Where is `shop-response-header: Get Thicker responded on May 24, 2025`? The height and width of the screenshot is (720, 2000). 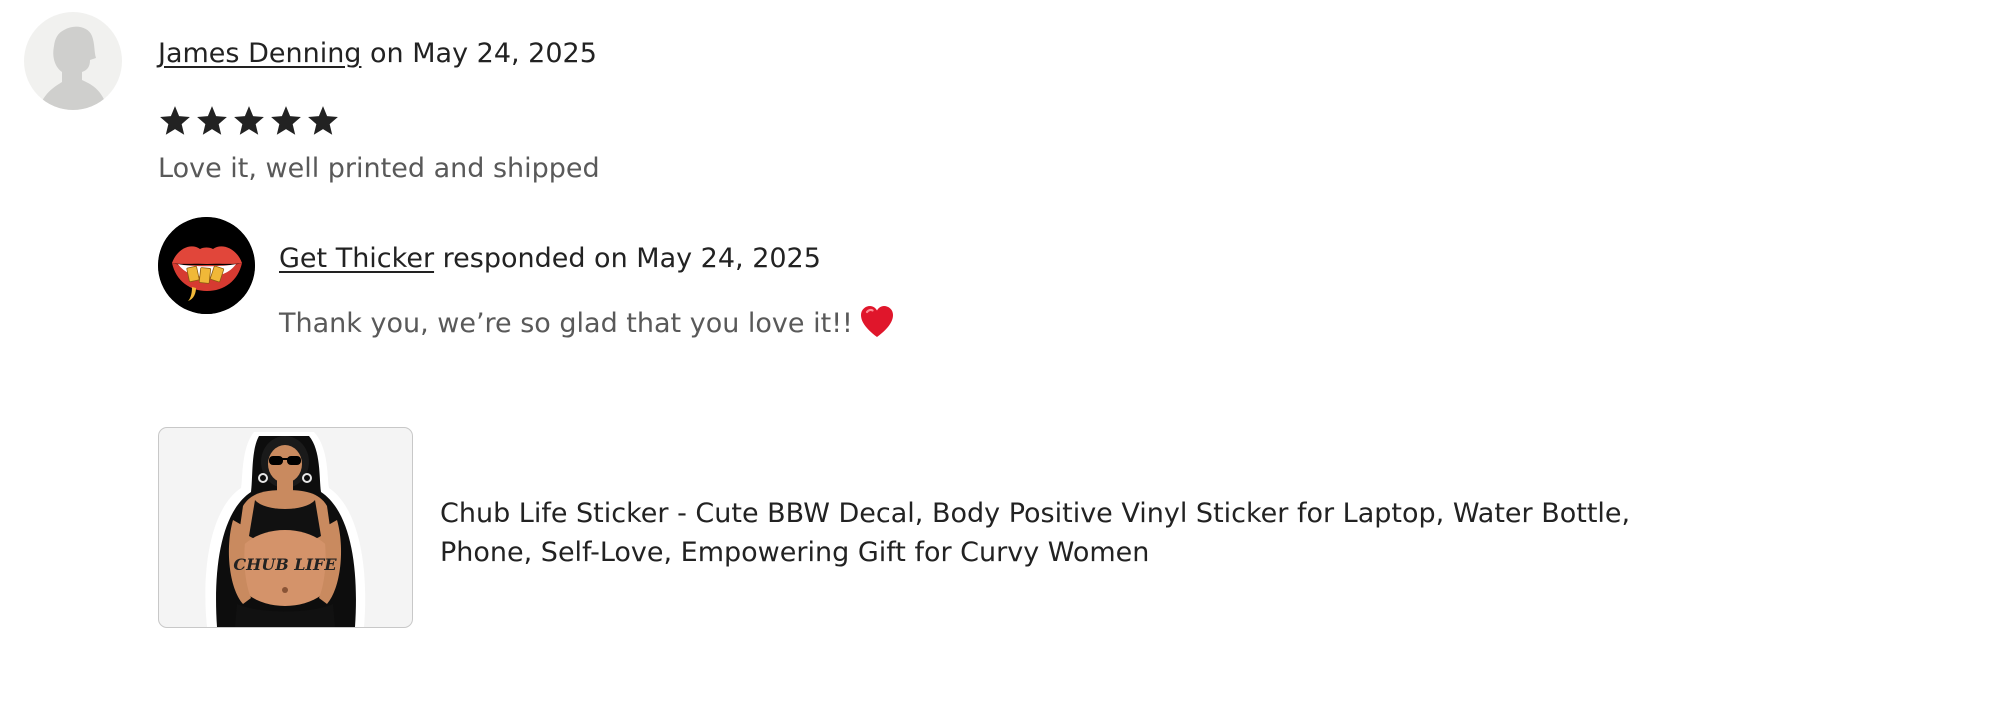 shop-response-header: Get Thicker responded on May 24, 2025 is located at coordinates (550, 259).